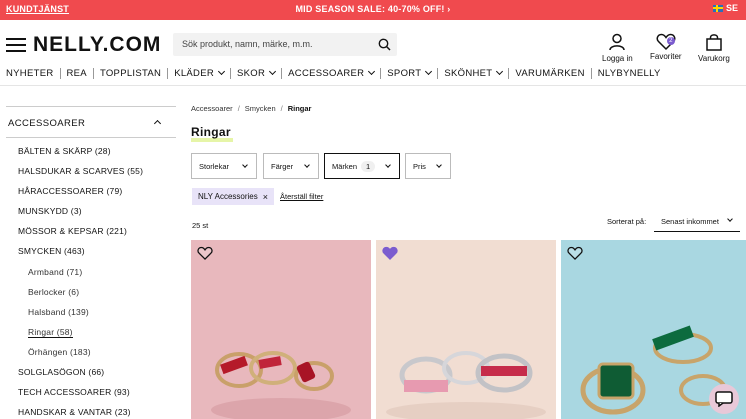 Image resolution: width=746 pixels, height=419 pixels. Describe the element at coordinates (80, 377) in the screenshot. I see `sidebar-item-solglasogon: SOLGLASÖGON (66)` at that location.